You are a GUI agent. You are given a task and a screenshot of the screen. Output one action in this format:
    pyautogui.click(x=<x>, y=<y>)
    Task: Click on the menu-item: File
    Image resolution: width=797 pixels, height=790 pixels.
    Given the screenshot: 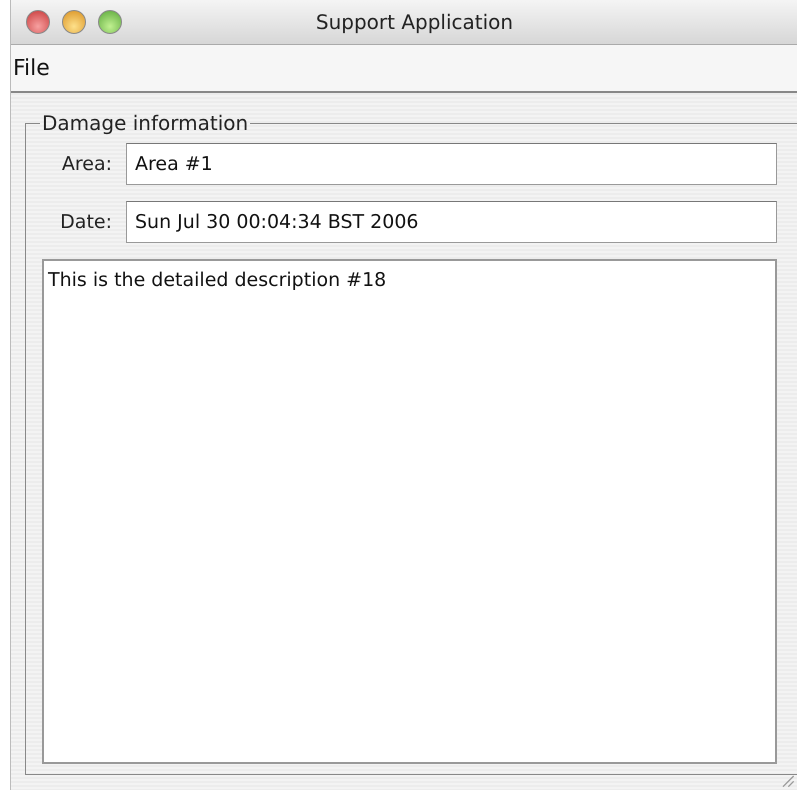 What is the action you would take?
    pyautogui.click(x=34, y=68)
    